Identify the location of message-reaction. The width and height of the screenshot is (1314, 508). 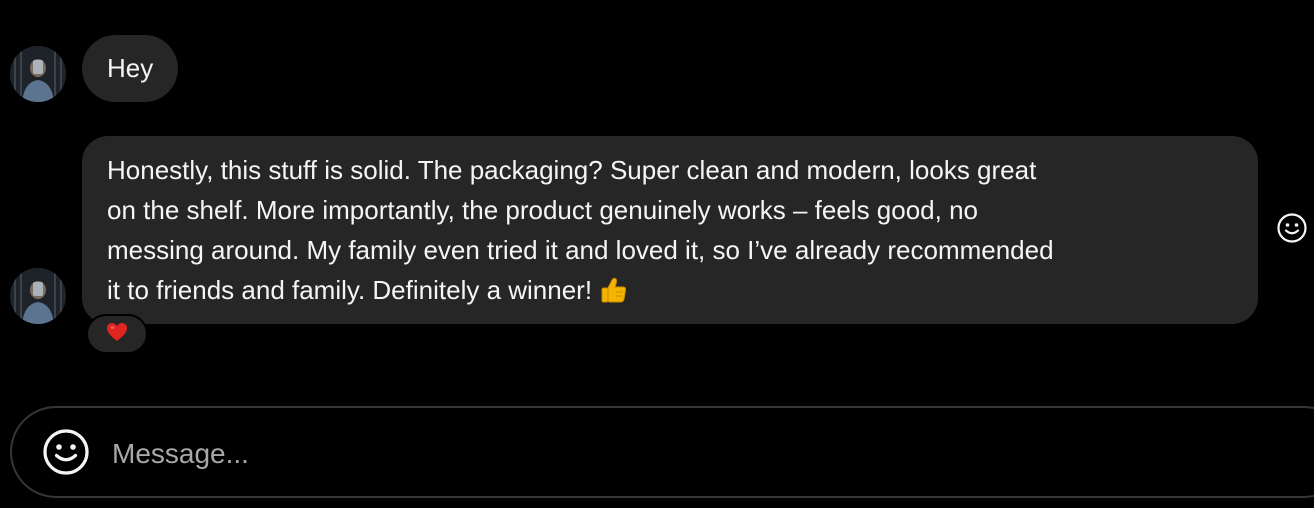
(117, 334).